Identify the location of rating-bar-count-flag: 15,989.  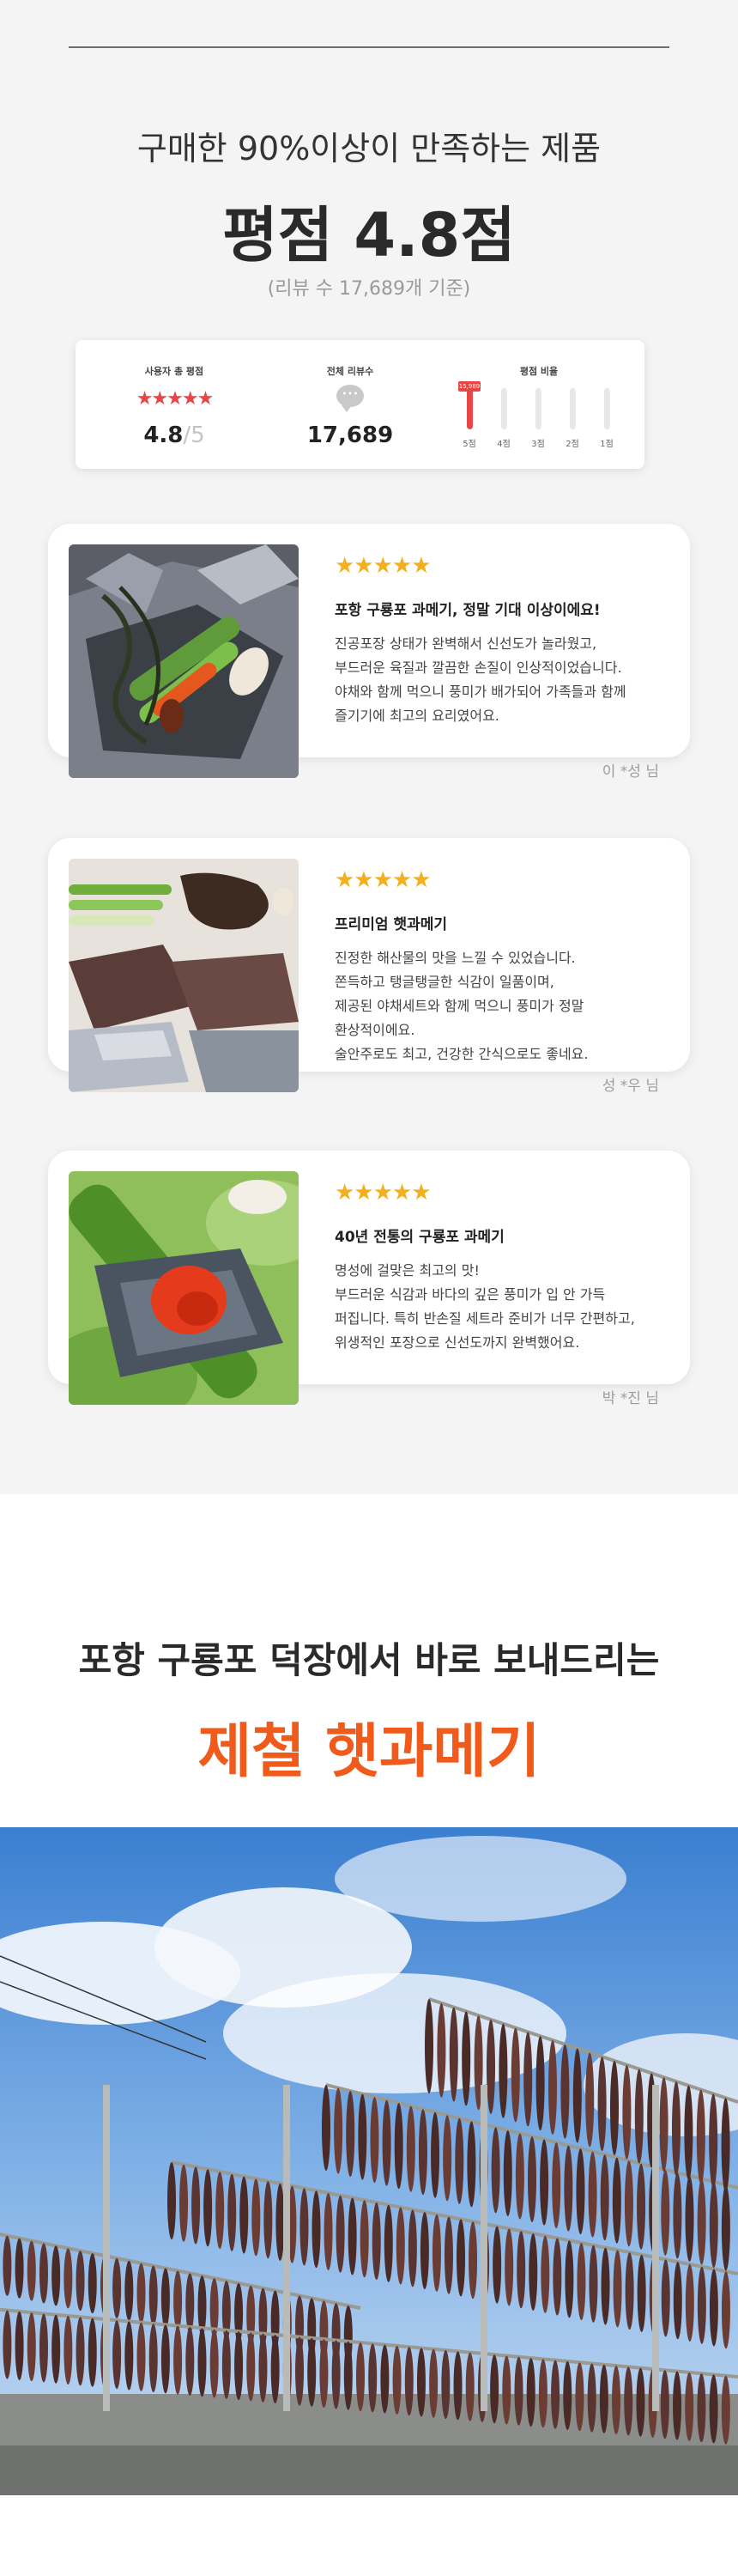
(469, 387).